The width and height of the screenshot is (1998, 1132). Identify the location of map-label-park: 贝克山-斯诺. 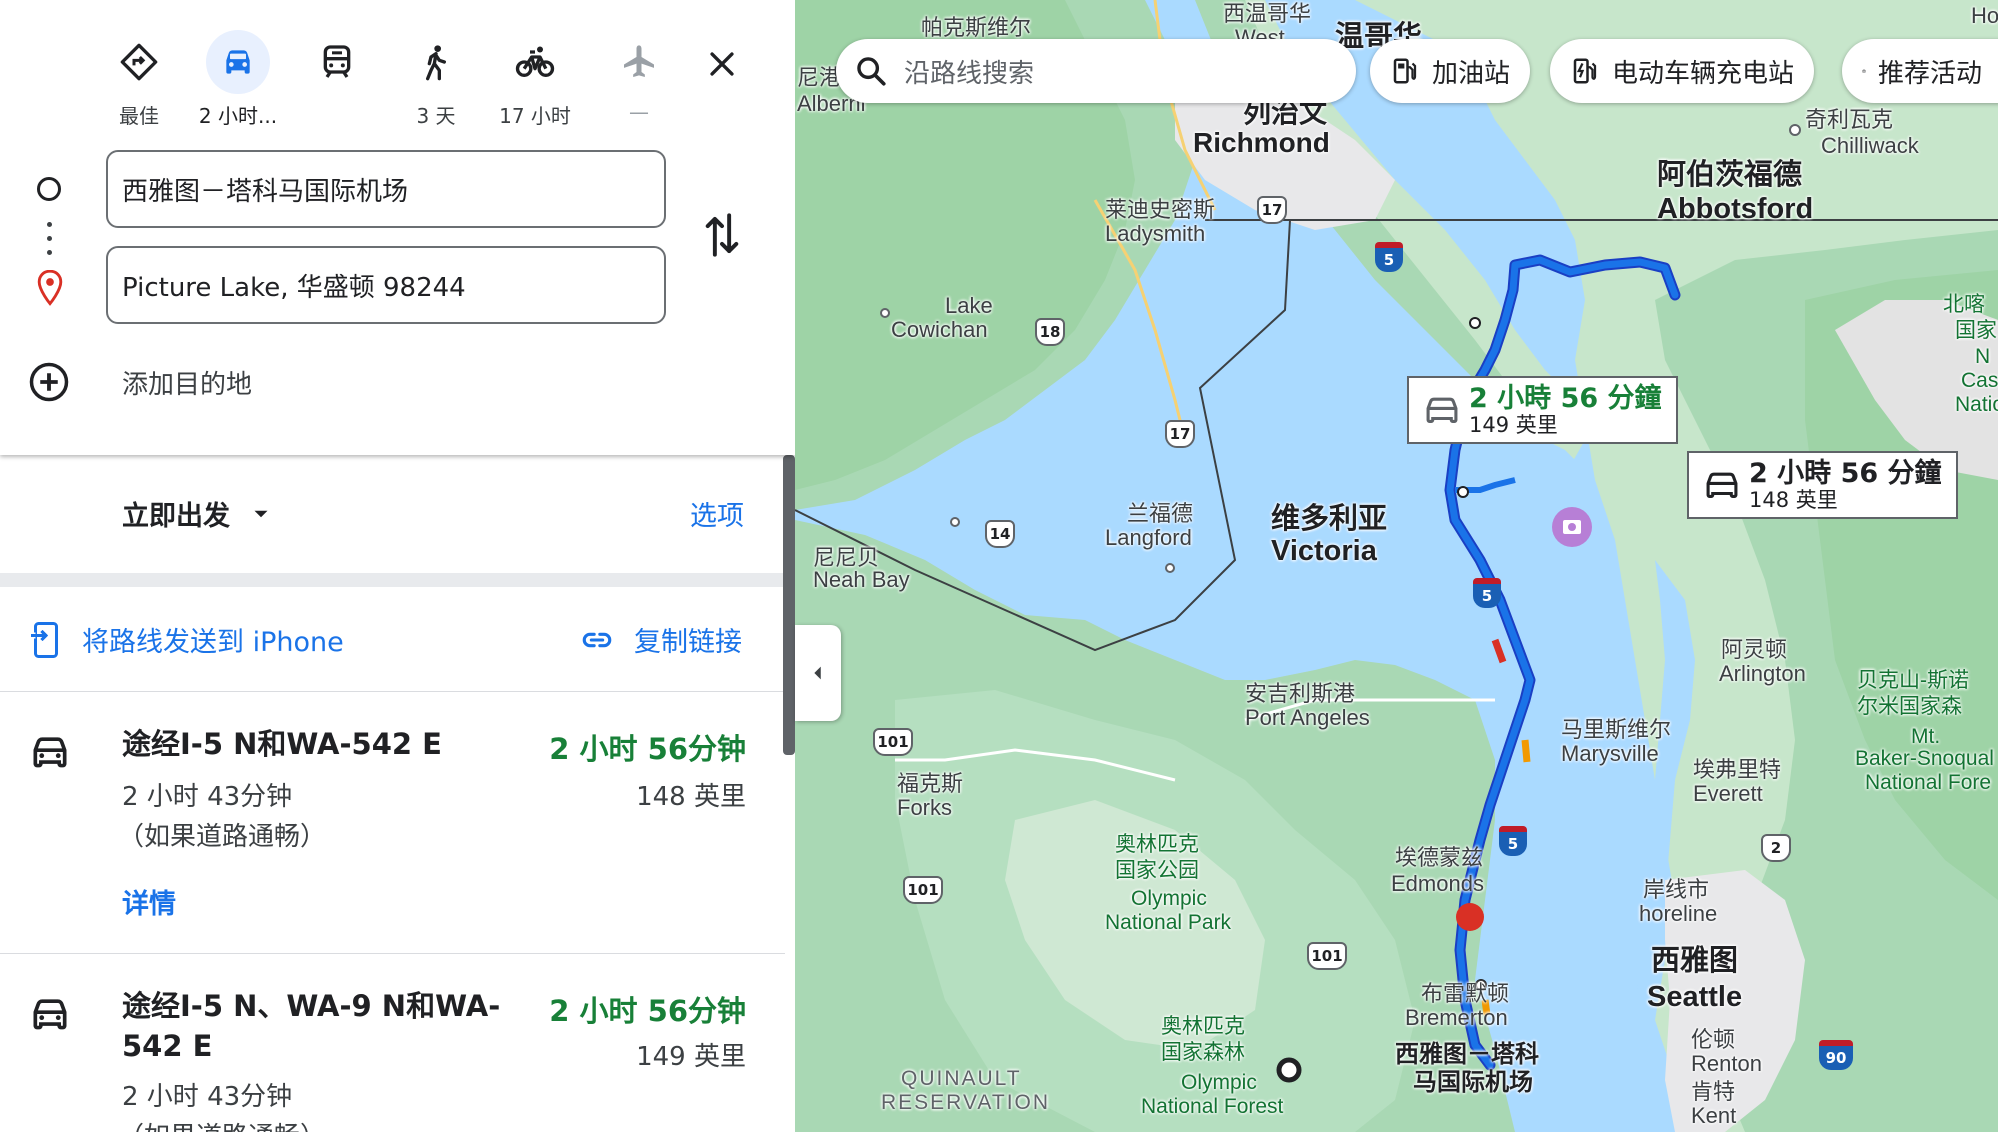
(1913, 680).